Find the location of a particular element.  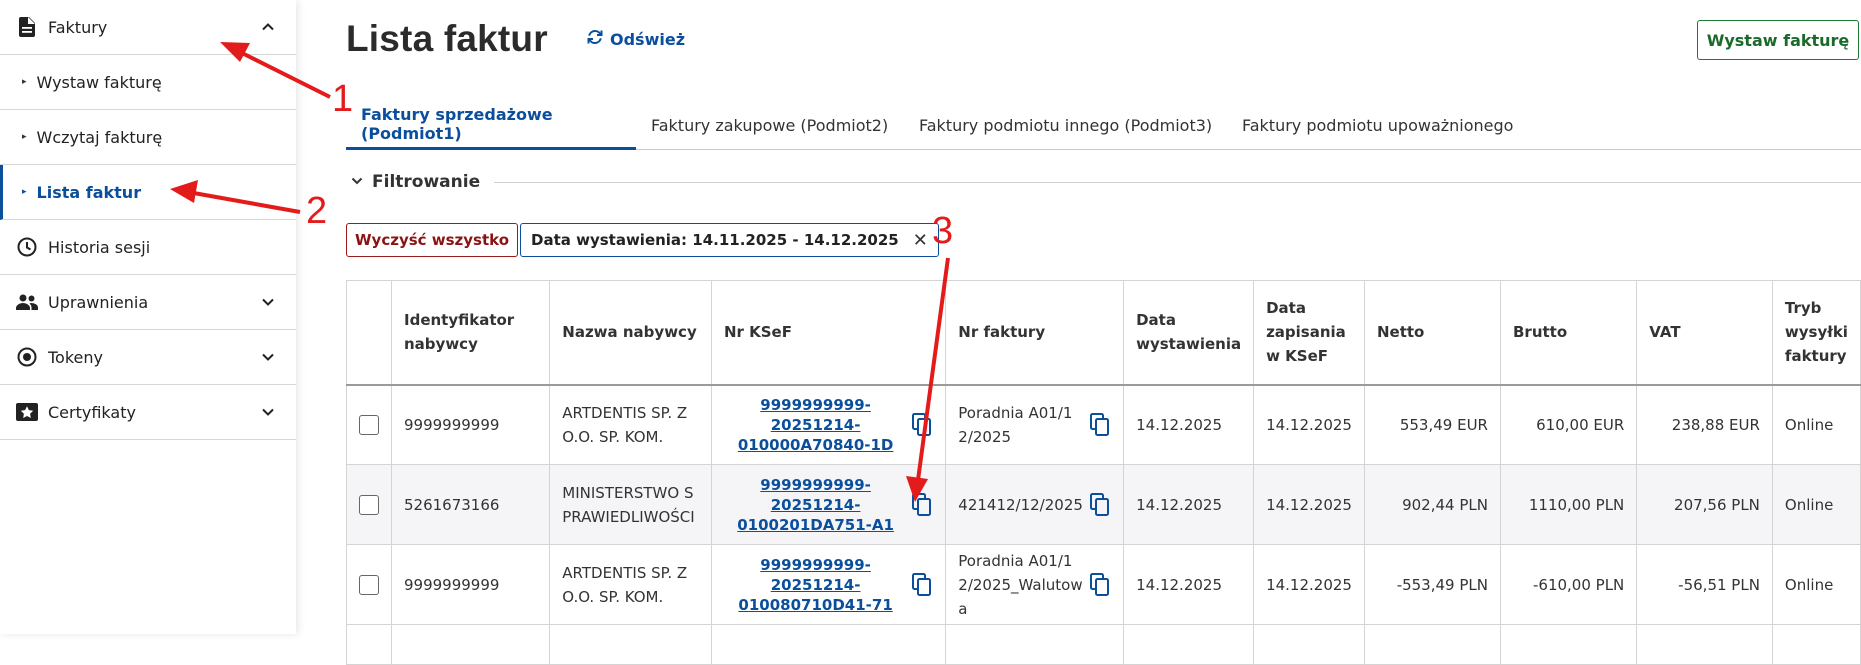

sidebar-item-label: Certyfikaty is located at coordinates (92, 412).